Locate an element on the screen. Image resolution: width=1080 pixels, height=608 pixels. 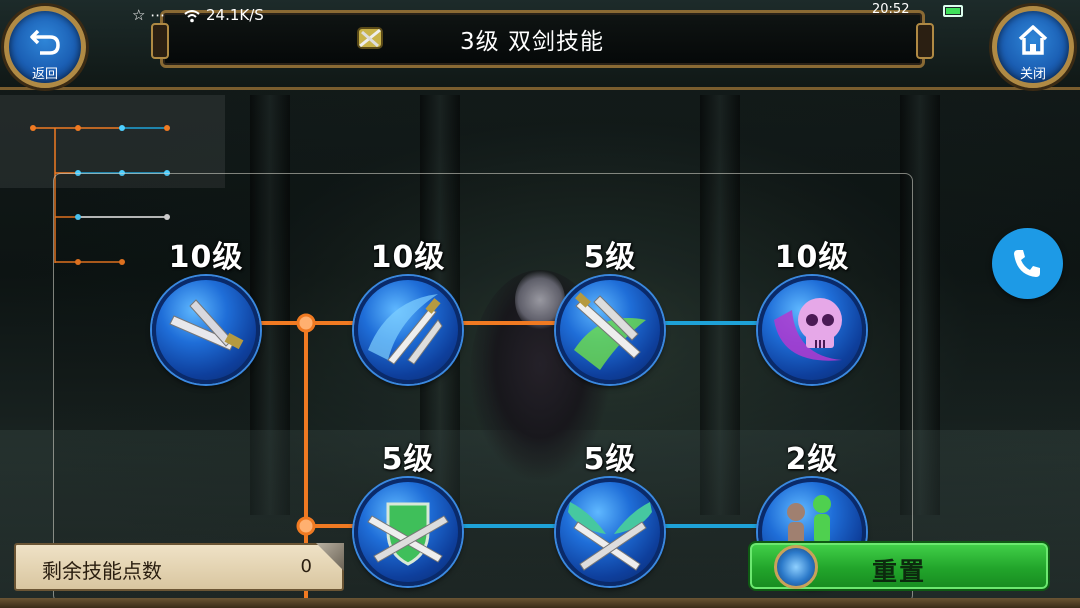
blue-slash-swords-icon is located at coordinates (408, 330).